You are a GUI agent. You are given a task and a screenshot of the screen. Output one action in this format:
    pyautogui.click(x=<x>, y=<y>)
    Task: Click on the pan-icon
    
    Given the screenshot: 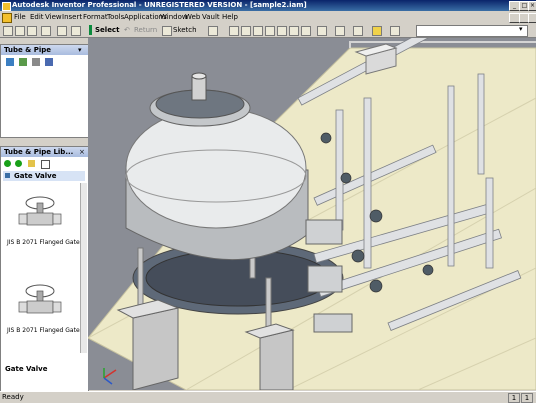 What is the action you would take?
    pyautogui.click(x=270, y=31)
    